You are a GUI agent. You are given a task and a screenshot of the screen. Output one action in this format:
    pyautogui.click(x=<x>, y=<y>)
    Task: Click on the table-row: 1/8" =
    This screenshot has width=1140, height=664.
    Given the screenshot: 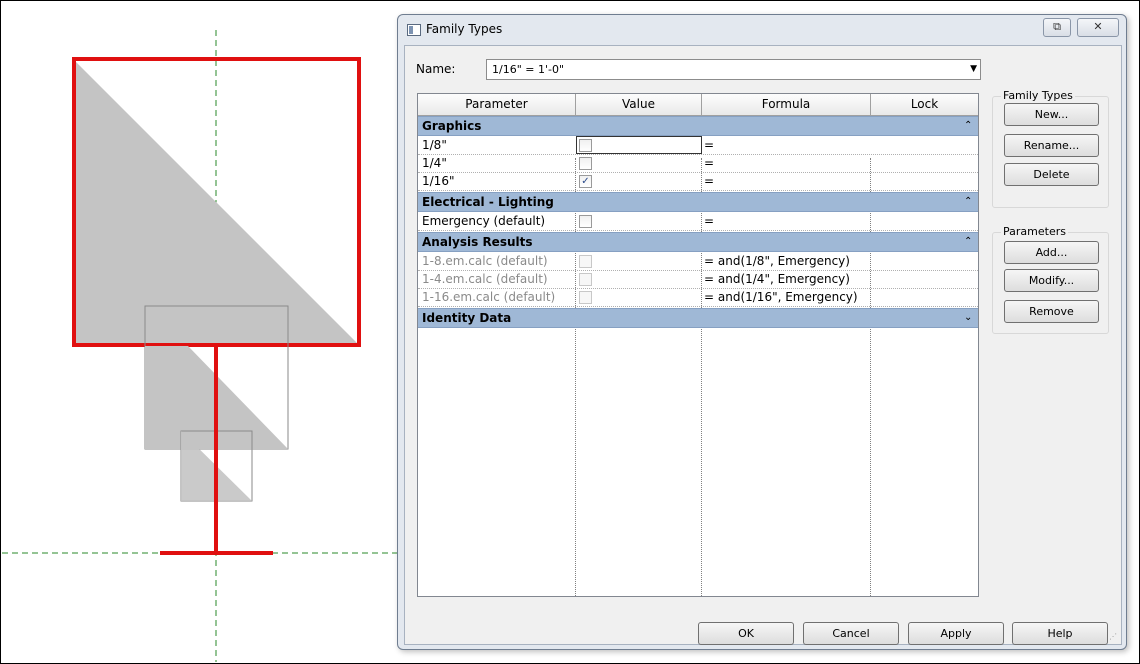 What is the action you would take?
    pyautogui.click(x=698, y=145)
    